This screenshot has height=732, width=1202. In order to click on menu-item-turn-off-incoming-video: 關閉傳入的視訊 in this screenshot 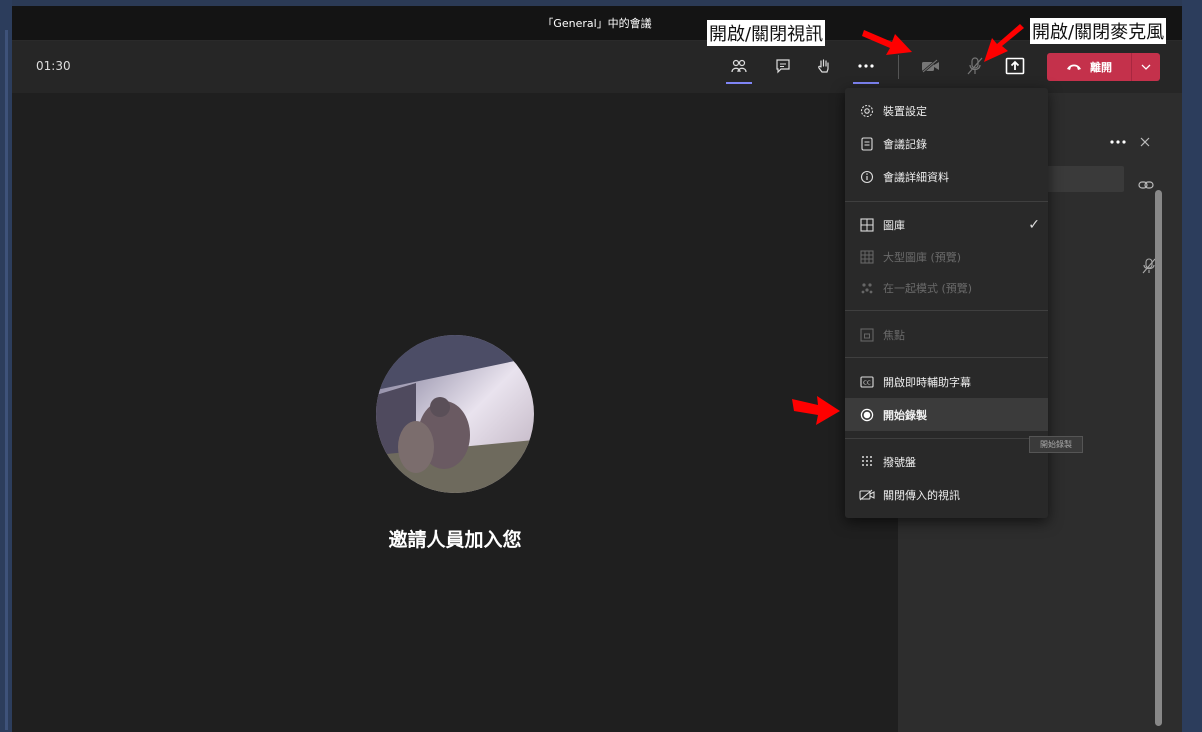, I will do `click(946, 495)`.